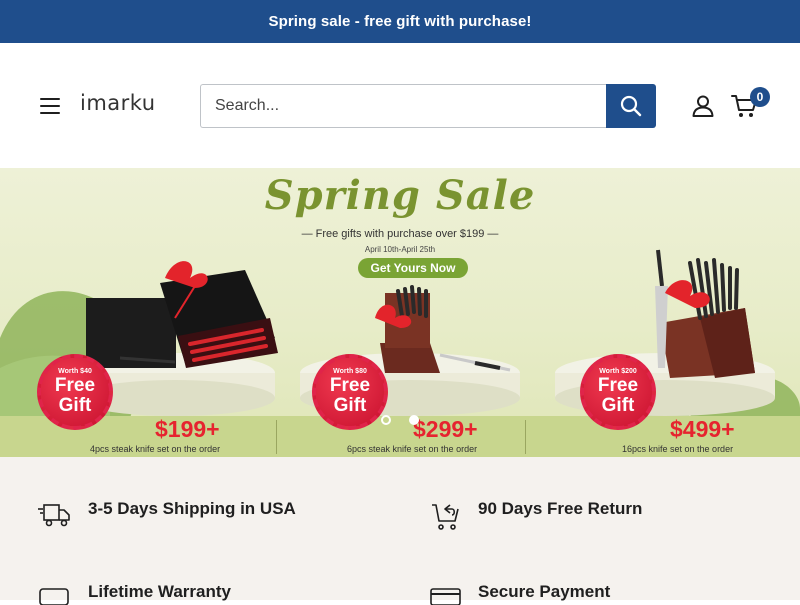 Image resolution: width=800 pixels, height=605 pixels. Describe the element at coordinates (118, 103) in the screenshot. I see `logo: imarku` at that location.